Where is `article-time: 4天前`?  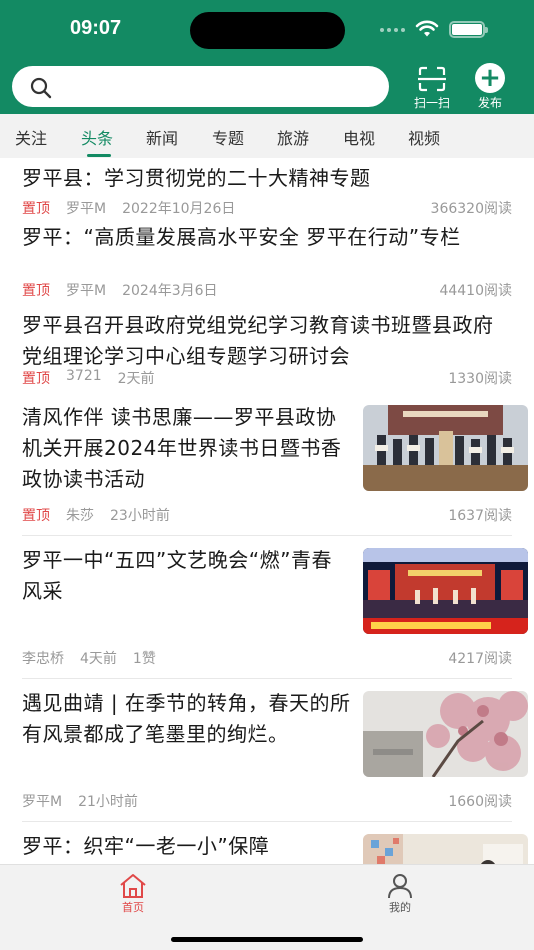 article-time: 4天前 is located at coordinates (98, 659).